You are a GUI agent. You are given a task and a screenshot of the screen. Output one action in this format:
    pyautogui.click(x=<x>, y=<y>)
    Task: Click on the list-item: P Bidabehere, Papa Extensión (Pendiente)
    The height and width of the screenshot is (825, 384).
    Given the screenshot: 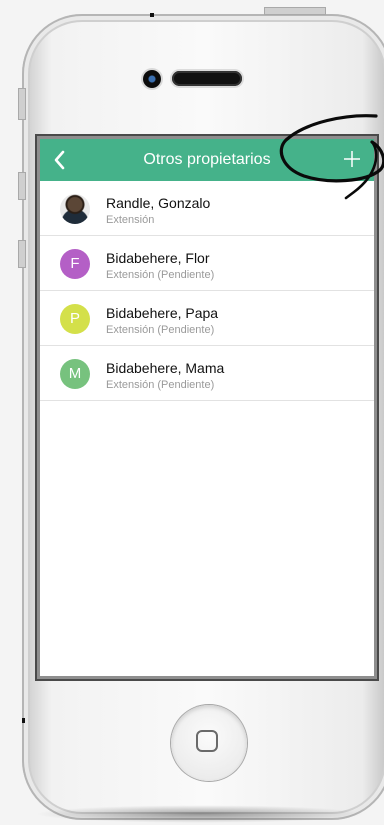 What is the action you would take?
    pyautogui.click(x=207, y=318)
    